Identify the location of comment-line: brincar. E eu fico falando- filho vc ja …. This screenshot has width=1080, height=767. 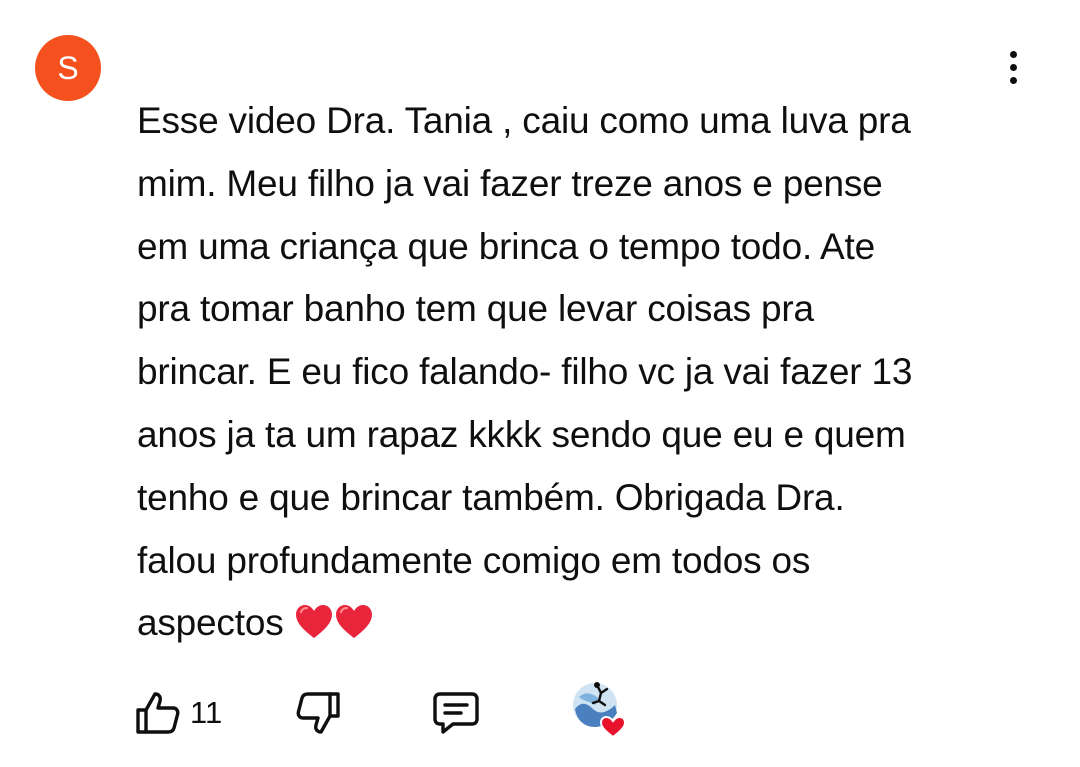
(525, 372).